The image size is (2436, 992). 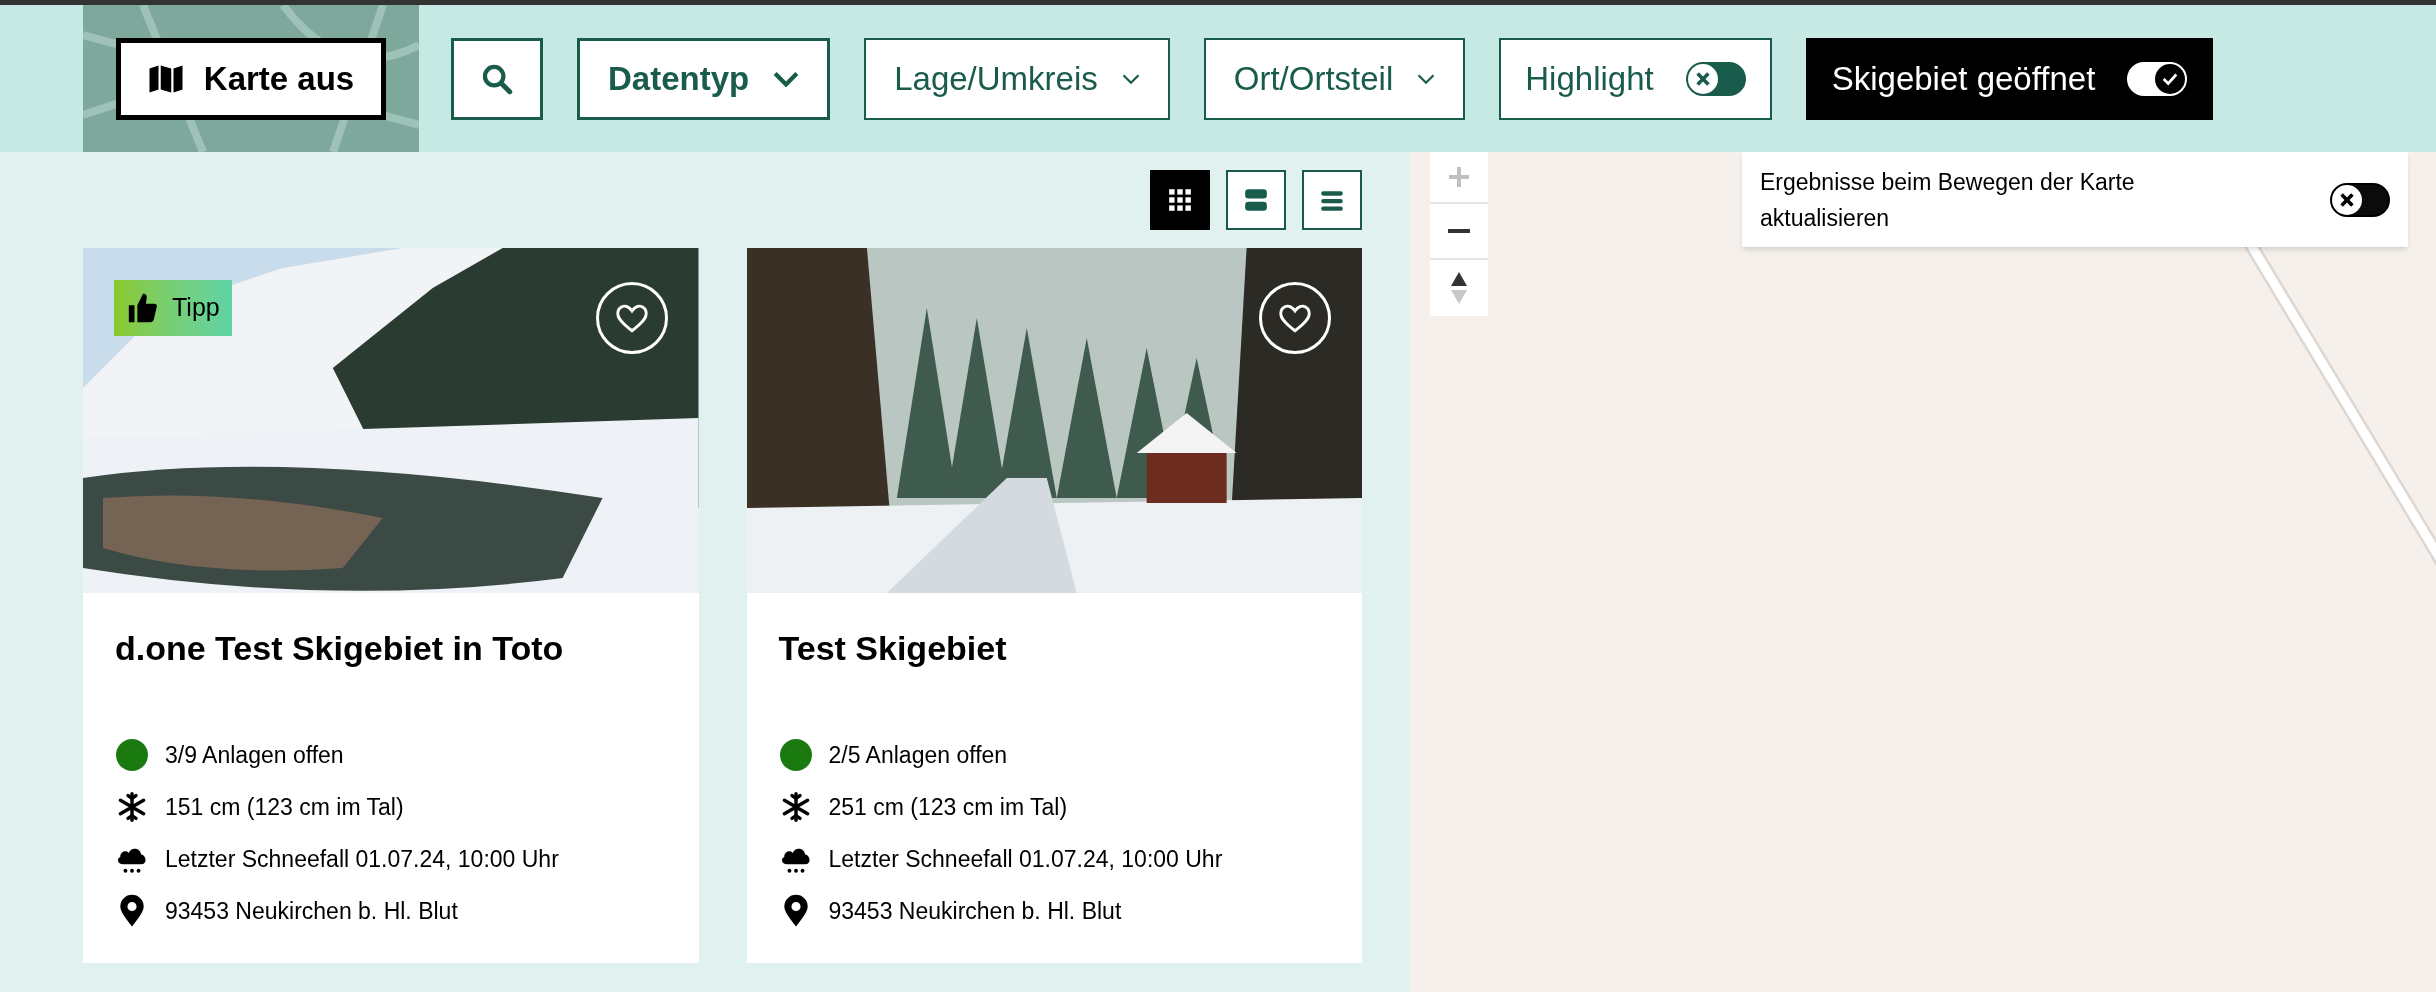 I want to click on filter-dropdown: Datentyp, so click(x=704, y=78).